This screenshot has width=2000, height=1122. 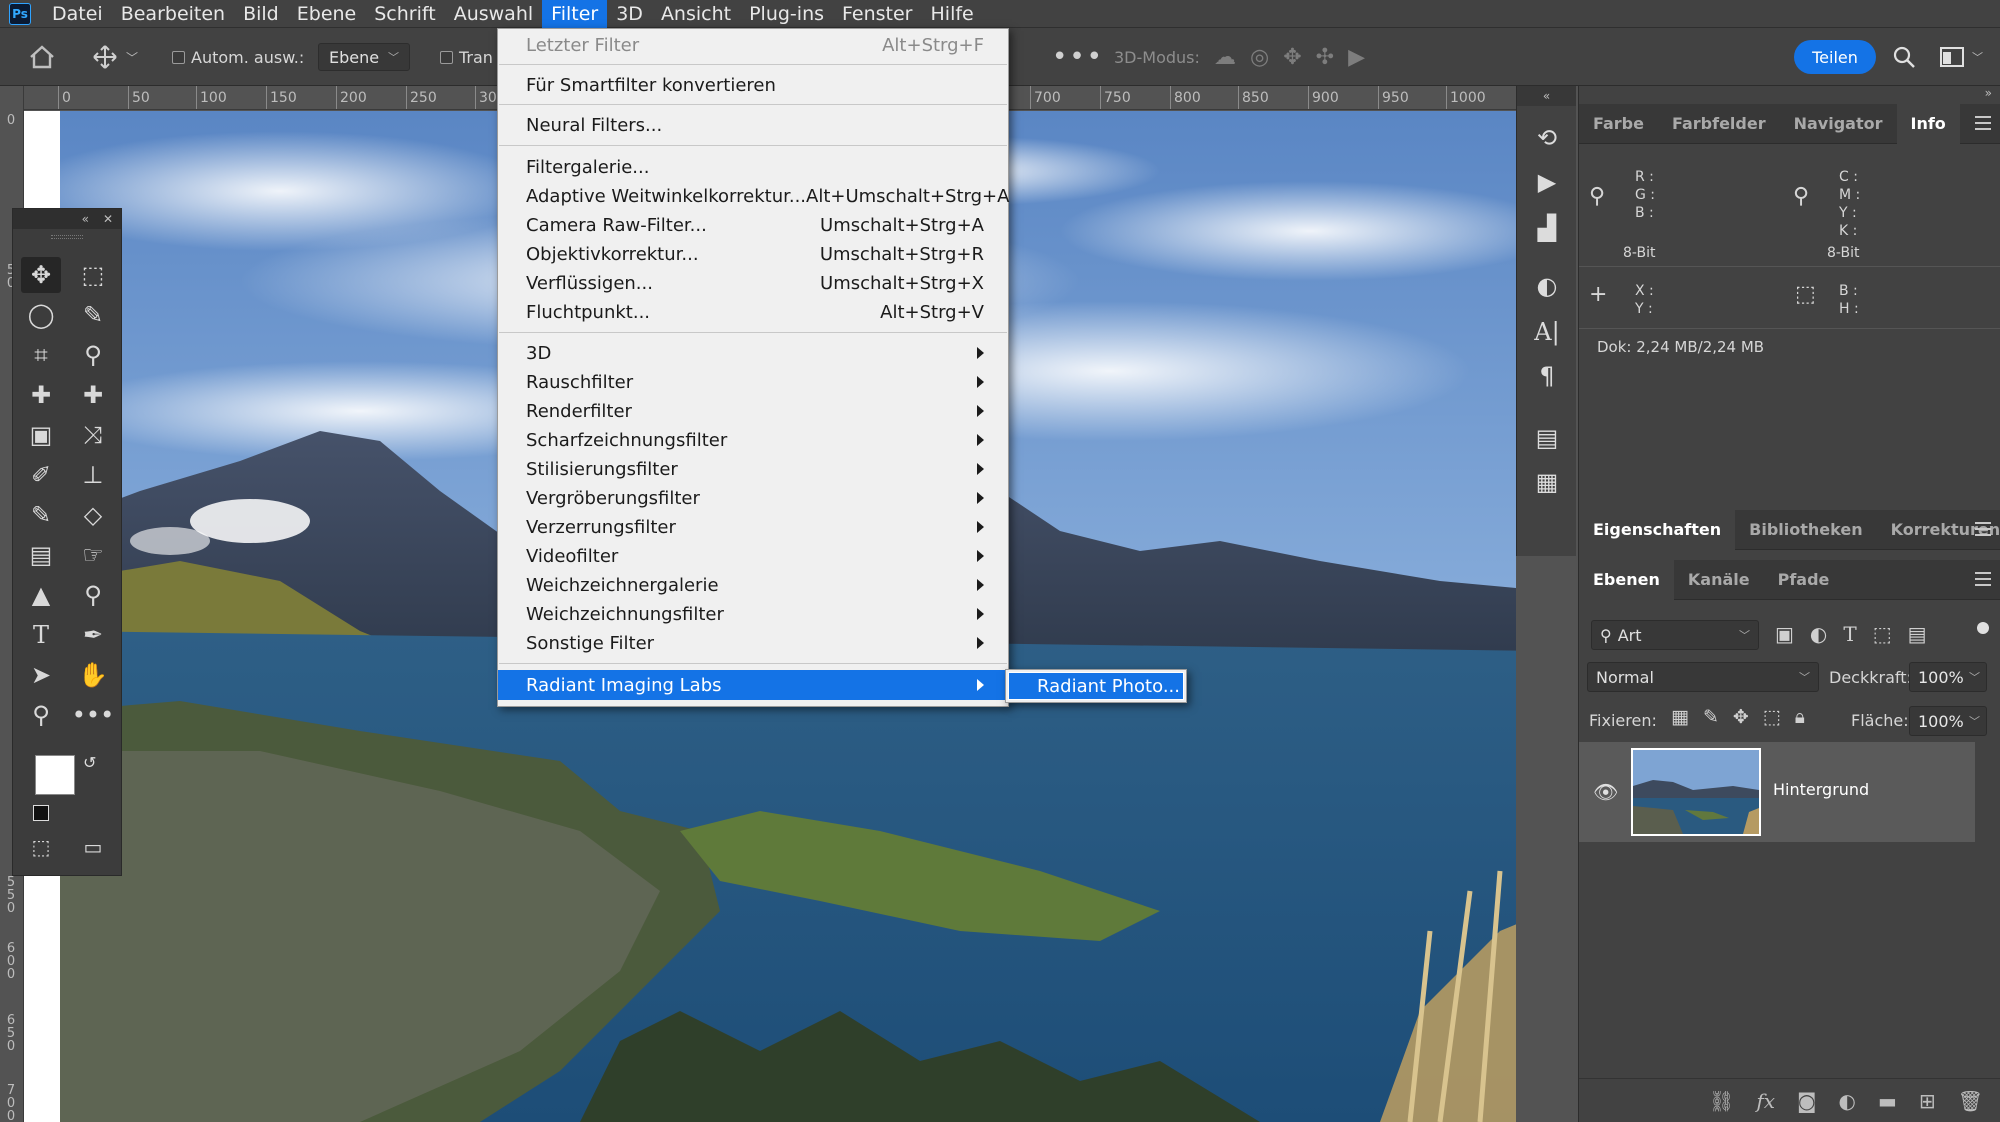 I want to click on swap-colors-icon: ↺, so click(x=89, y=762).